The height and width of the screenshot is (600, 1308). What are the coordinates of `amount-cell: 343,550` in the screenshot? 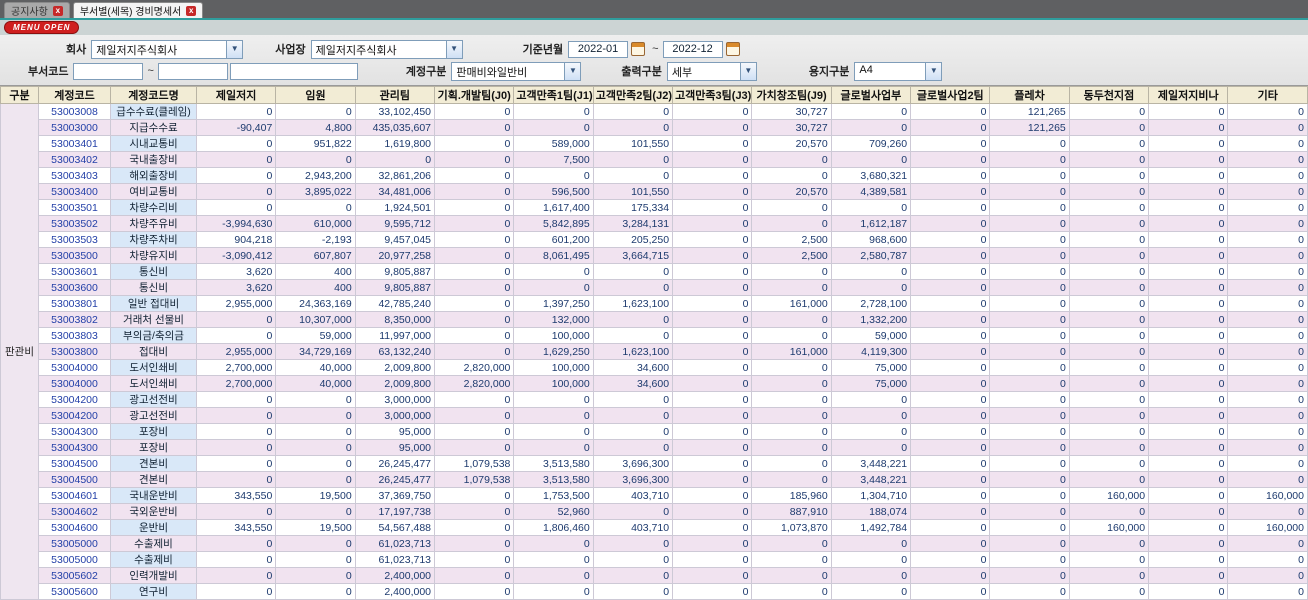 It's located at (236, 528).